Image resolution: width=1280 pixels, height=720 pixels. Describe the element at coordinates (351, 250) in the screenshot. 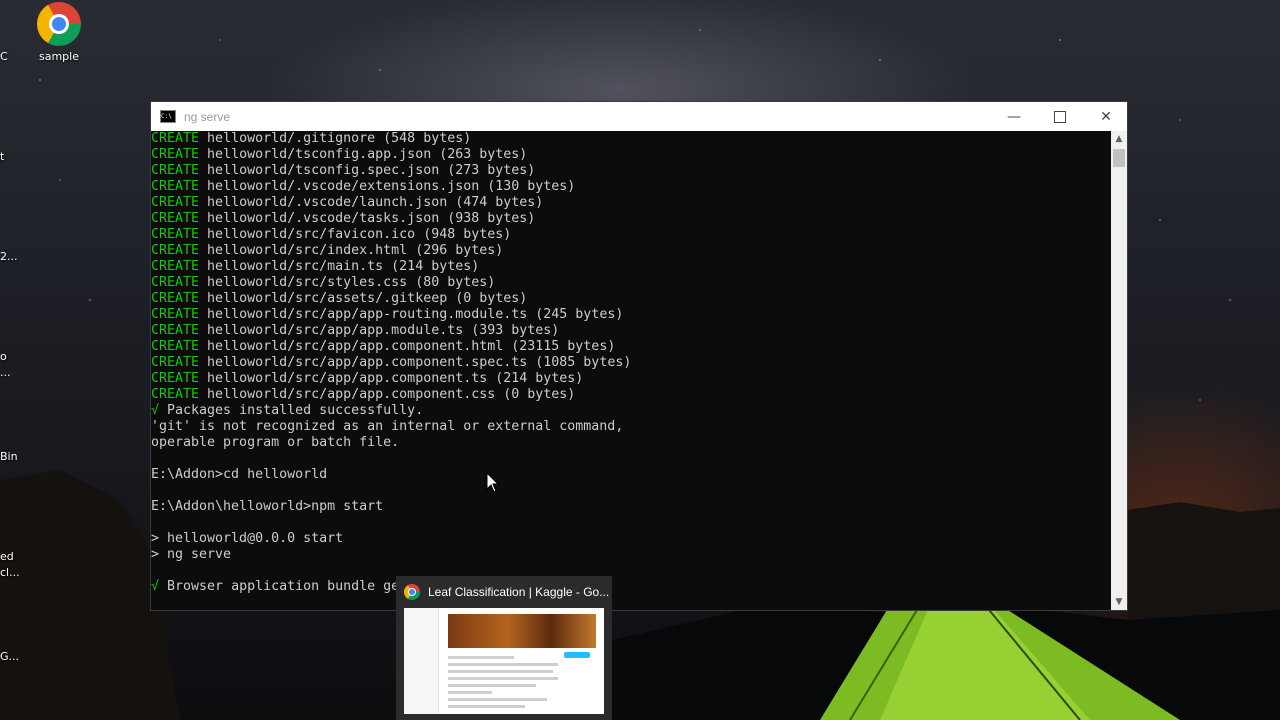

I see `console-line-text: helloworld/src/index.html (296 bytes)` at that location.